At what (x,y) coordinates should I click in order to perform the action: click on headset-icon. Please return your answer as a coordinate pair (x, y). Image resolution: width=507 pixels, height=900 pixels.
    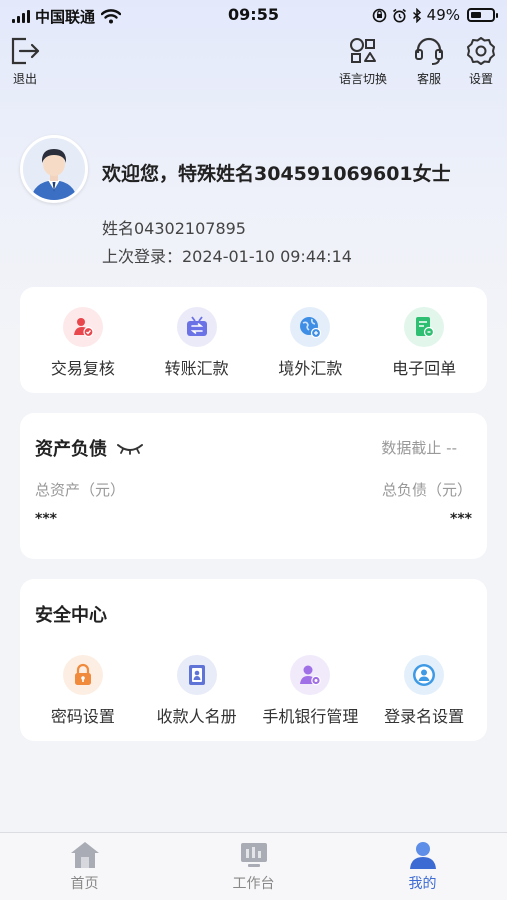
    Looking at the image, I should click on (429, 51).